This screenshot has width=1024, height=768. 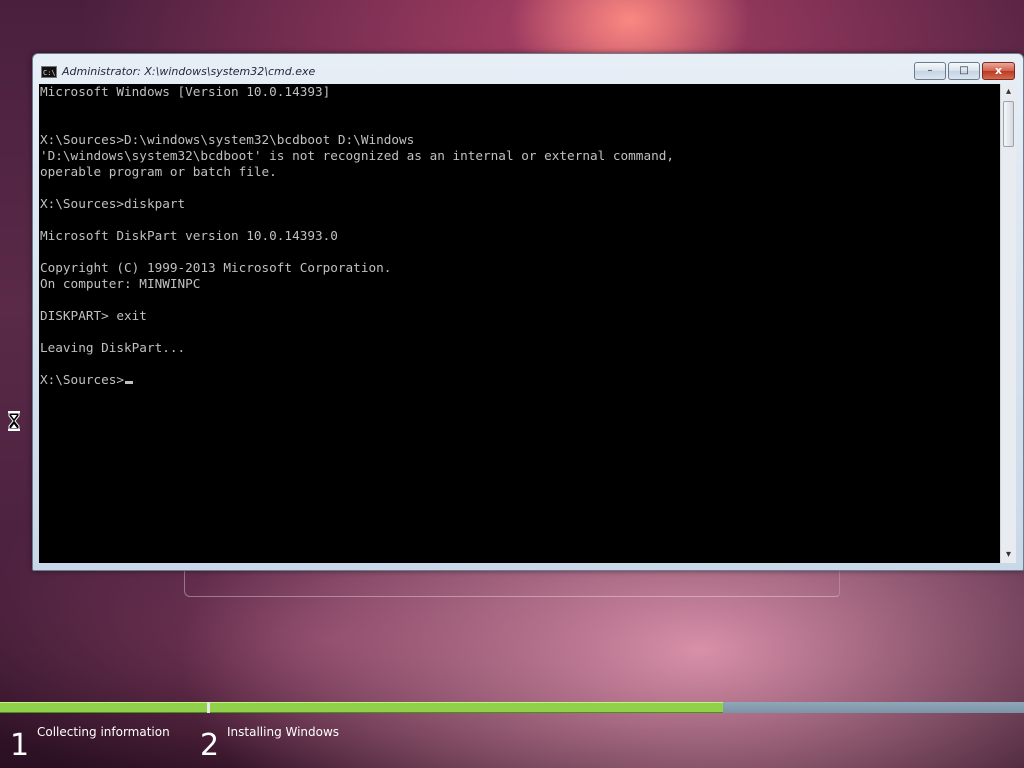 I want to click on console-line: operable program or batch file., so click(x=158, y=171).